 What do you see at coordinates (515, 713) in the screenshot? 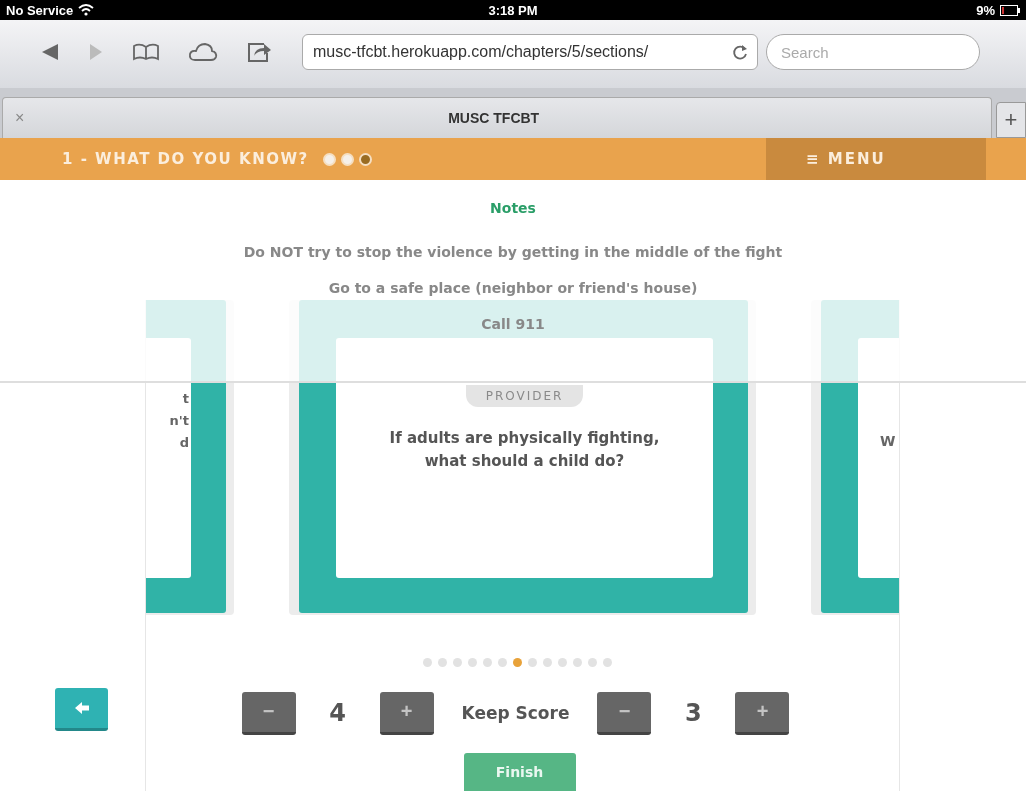
I see `keep-score-label: Keep Score` at bounding box center [515, 713].